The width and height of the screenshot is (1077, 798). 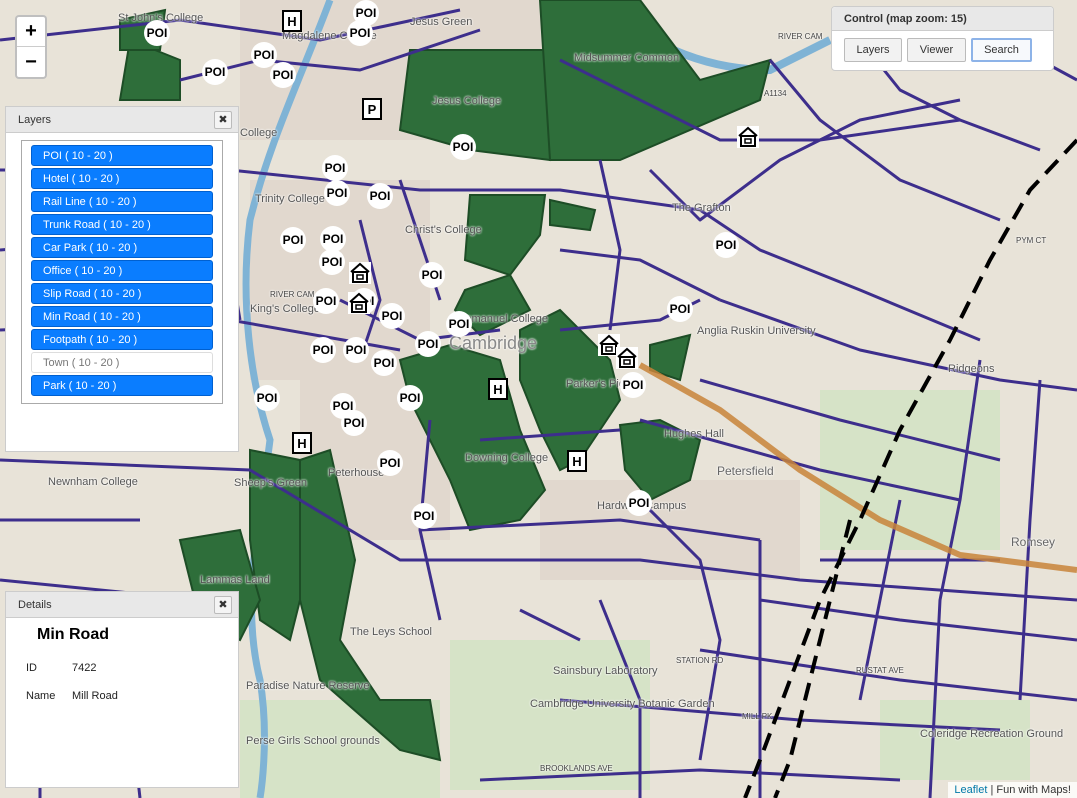 I want to click on place-label: Perse Girls School grounds, so click(x=313, y=741).